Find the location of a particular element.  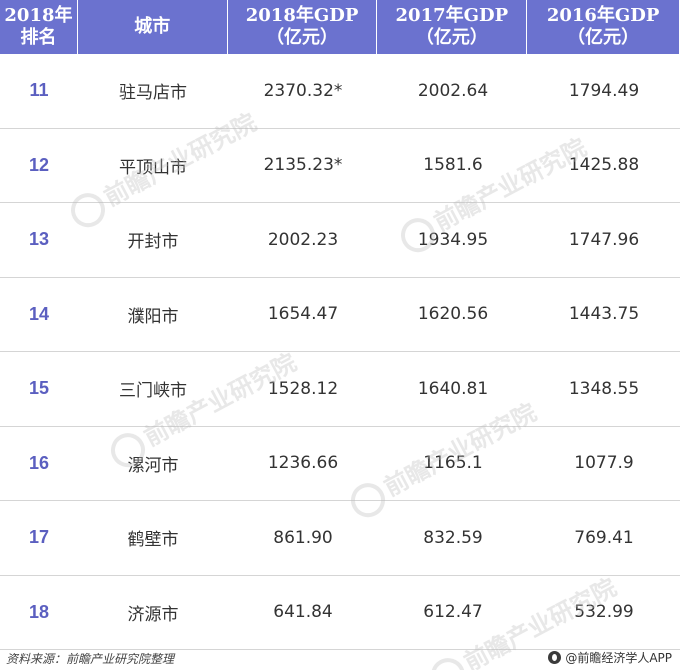

city-cell: 三门峡市 is located at coordinates (153, 391).